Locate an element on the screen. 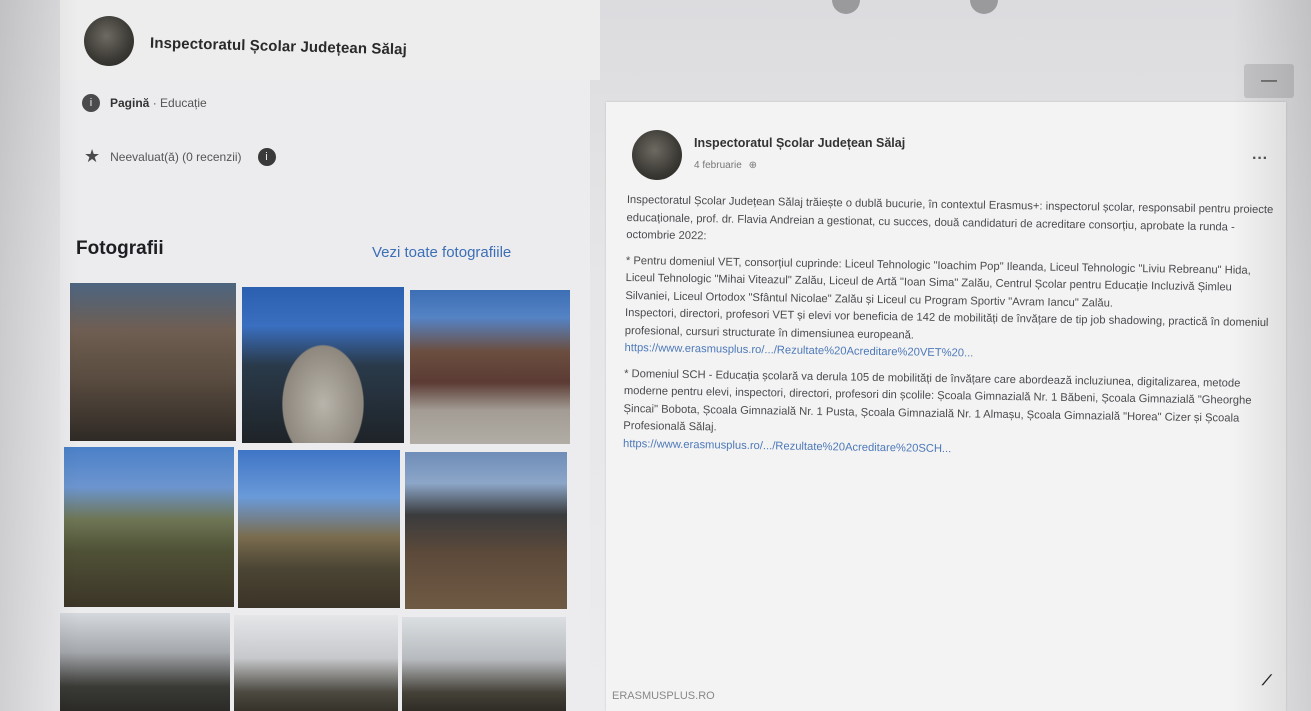  star-icon: ★ is located at coordinates (92, 156).